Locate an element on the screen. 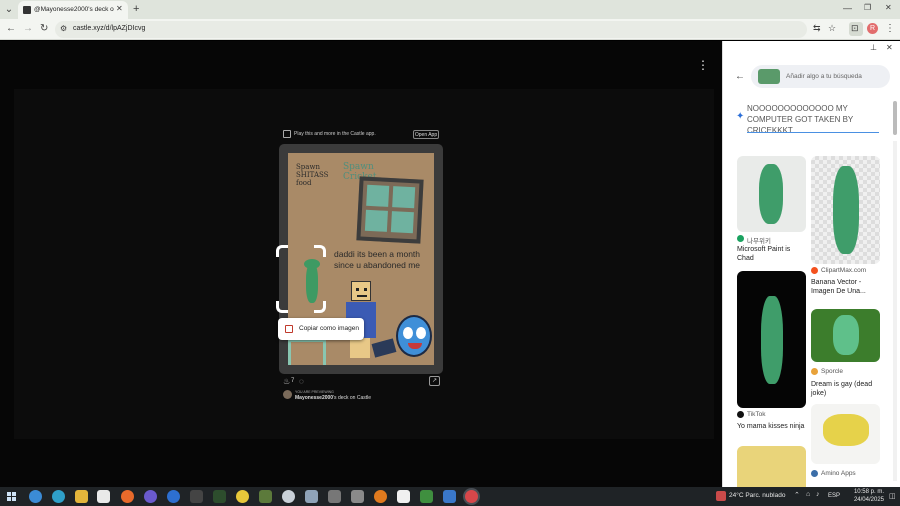 The height and width of the screenshot is (506, 900). mouth is located at coordinates (415, 346).